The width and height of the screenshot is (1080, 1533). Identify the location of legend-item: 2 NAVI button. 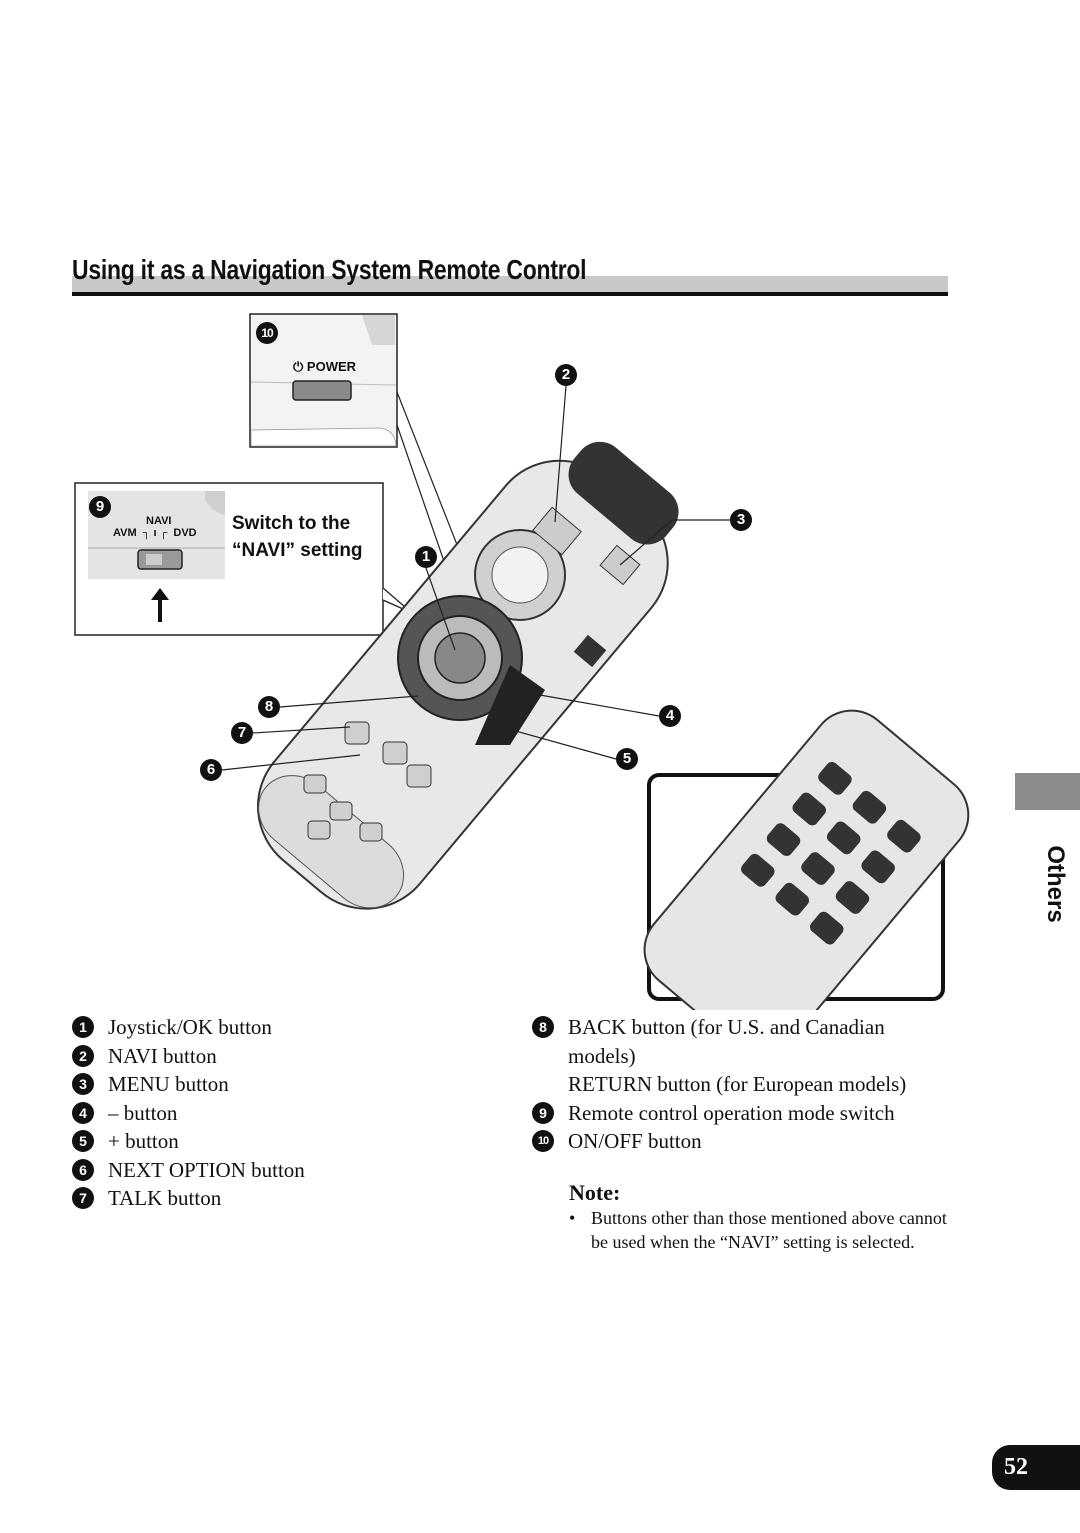
(188, 1056).